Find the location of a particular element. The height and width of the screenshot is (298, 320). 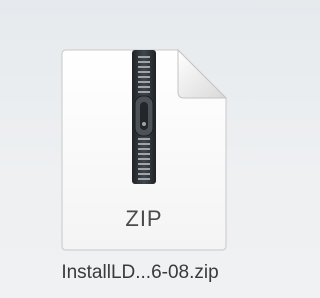

file-type-label: ZIP is located at coordinates (144, 218).